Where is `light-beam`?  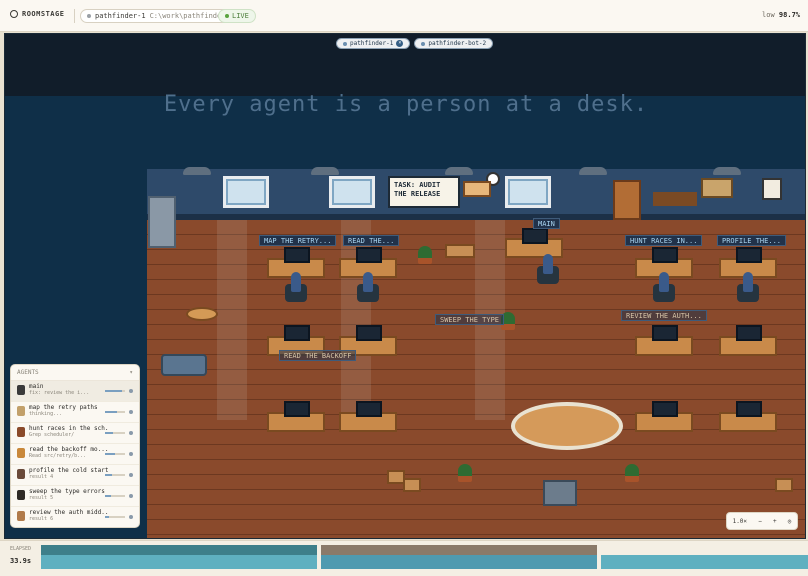 light-beam is located at coordinates (232, 320).